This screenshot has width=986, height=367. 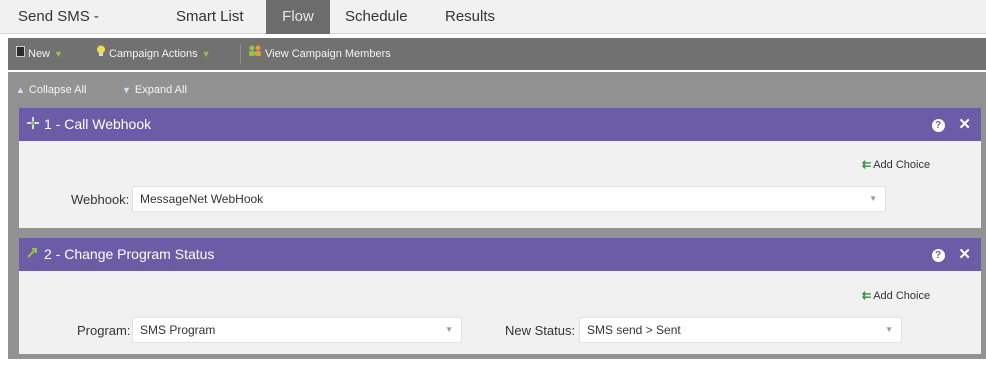 I want to click on tab-campaign-name: Send SMS - Trigger, so click(x=82, y=29).